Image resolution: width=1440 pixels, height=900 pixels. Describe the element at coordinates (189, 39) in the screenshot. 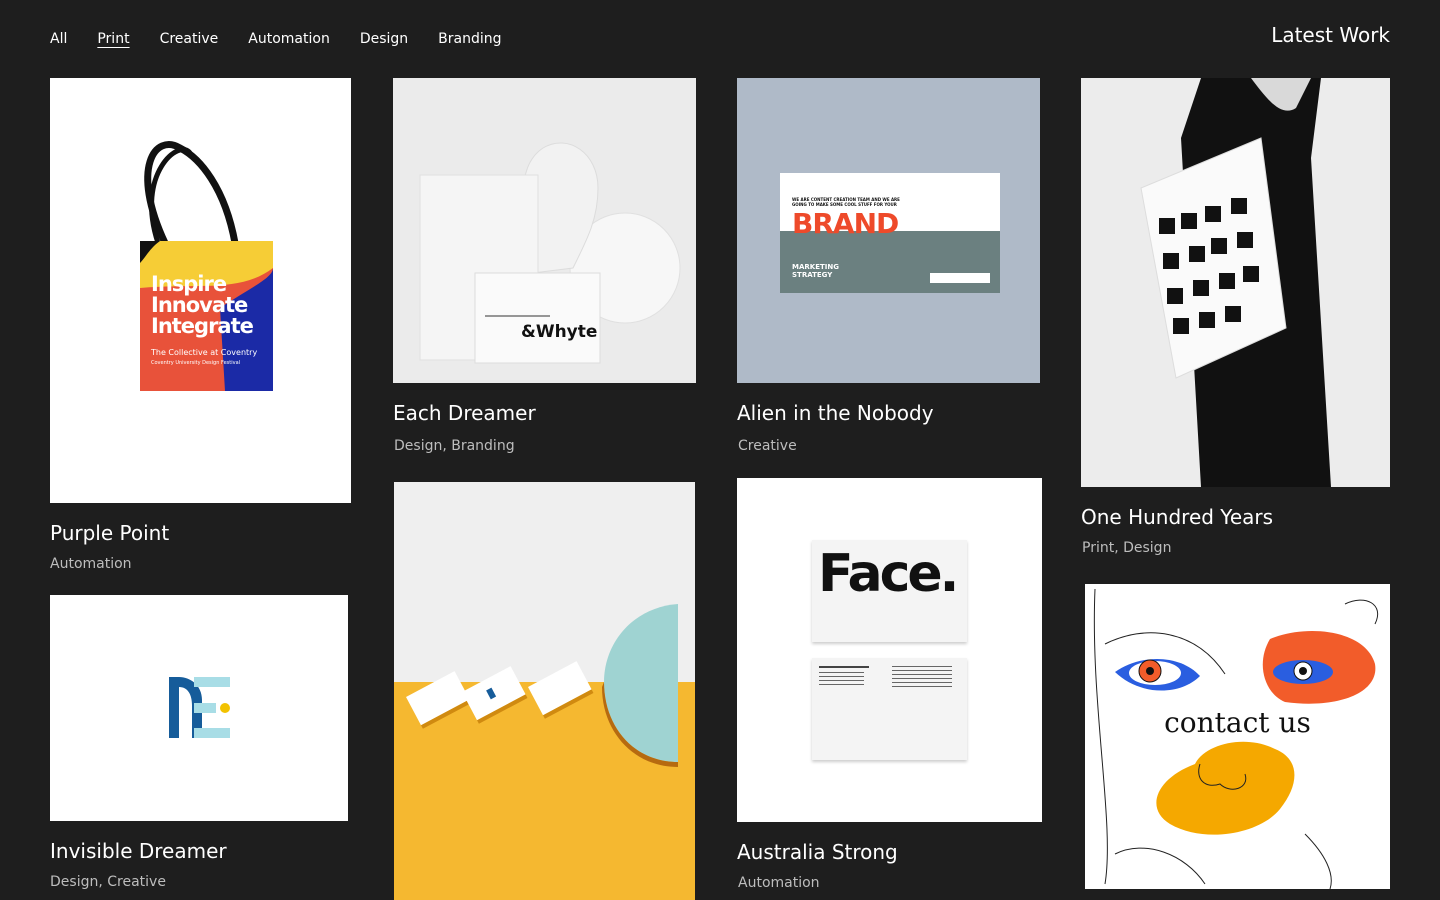

I see `nav-creative: Creative` at that location.